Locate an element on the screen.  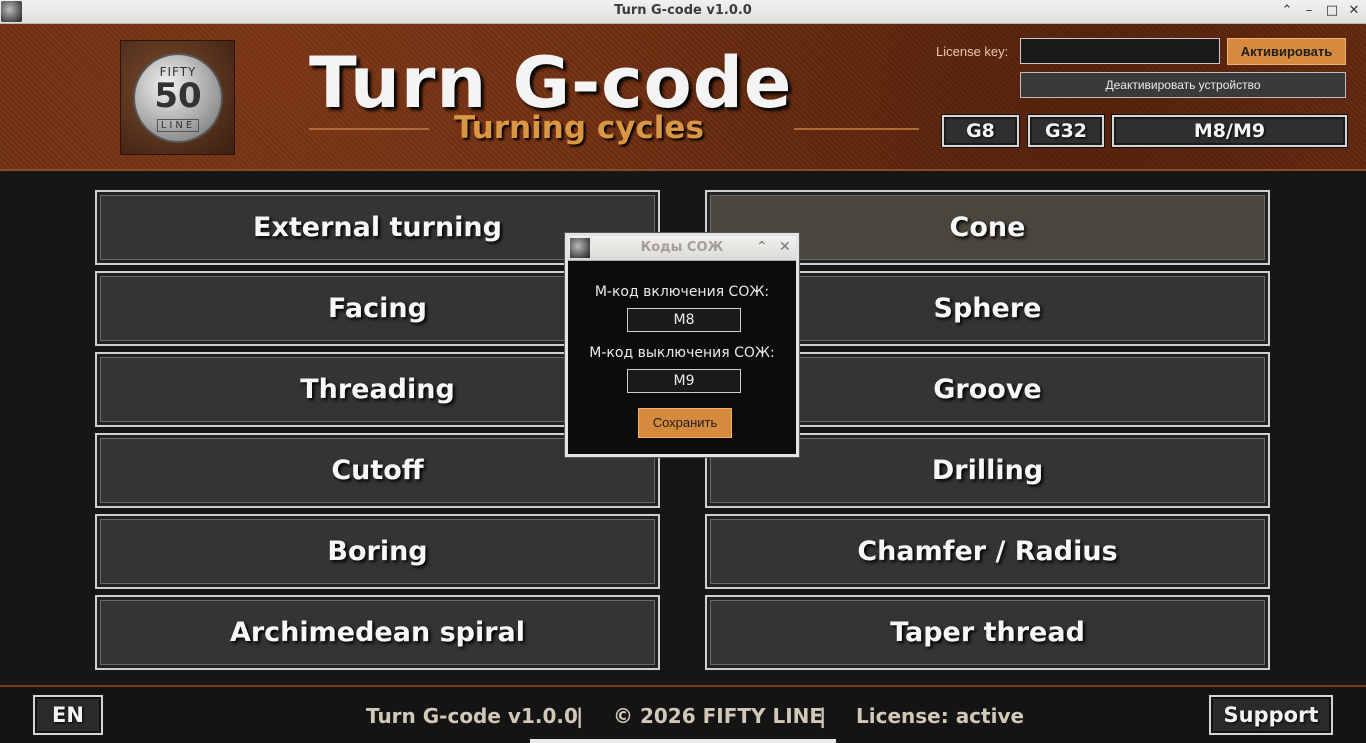
coolant-off-label: М-код выключения СОЖ: is located at coordinates (682, 353).